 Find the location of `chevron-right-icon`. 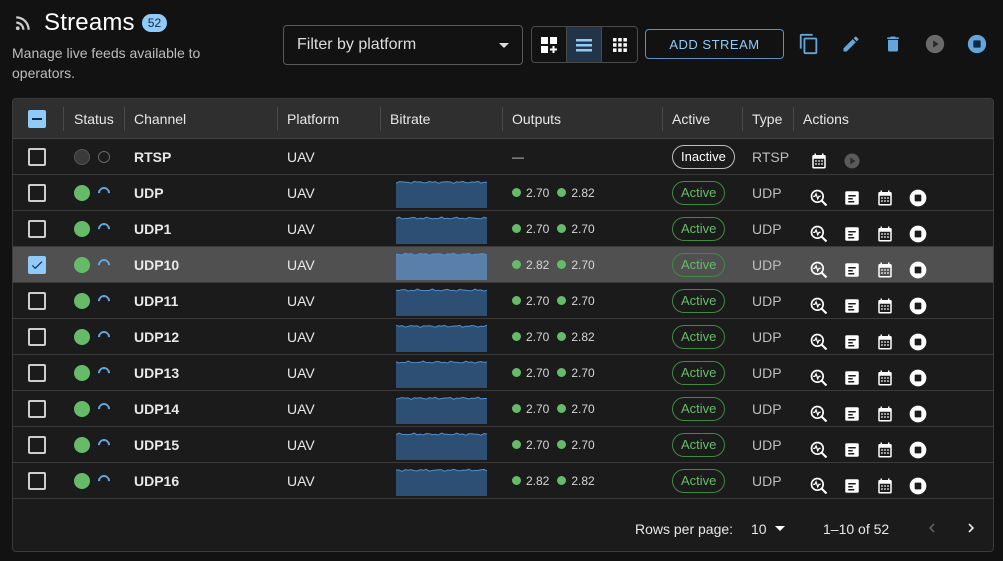

chevron-right-icon is located at coordinates (971, 529).